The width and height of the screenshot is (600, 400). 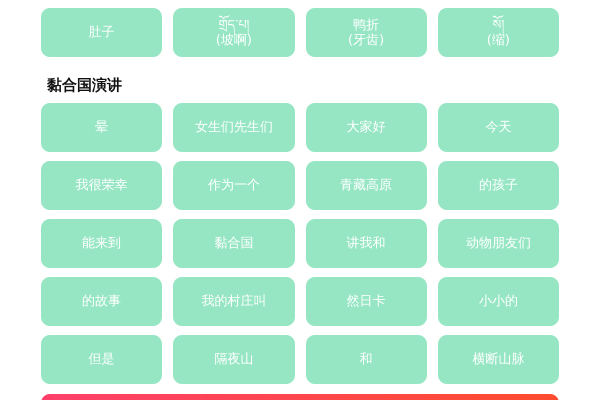 What do you see at coordinates (233, 359) in the screenshot?
I see `word-tile: 隔夜山` at bounding box center [233, 359].